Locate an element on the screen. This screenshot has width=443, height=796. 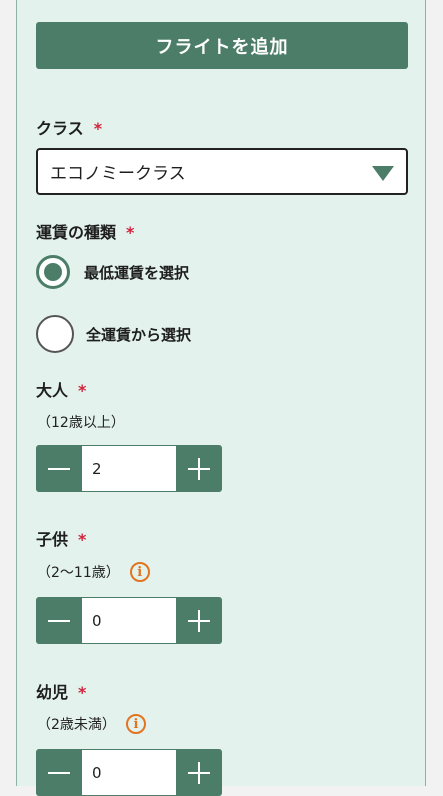
class-label-text: クラス is located at coordinates (60, 128).